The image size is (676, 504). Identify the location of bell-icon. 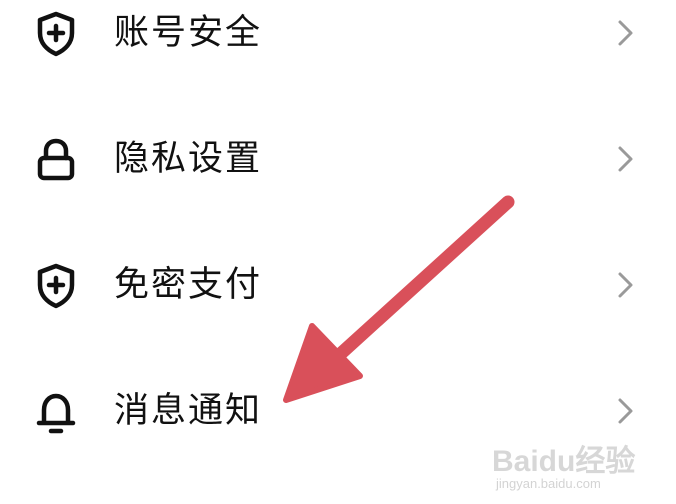
(56, 412).